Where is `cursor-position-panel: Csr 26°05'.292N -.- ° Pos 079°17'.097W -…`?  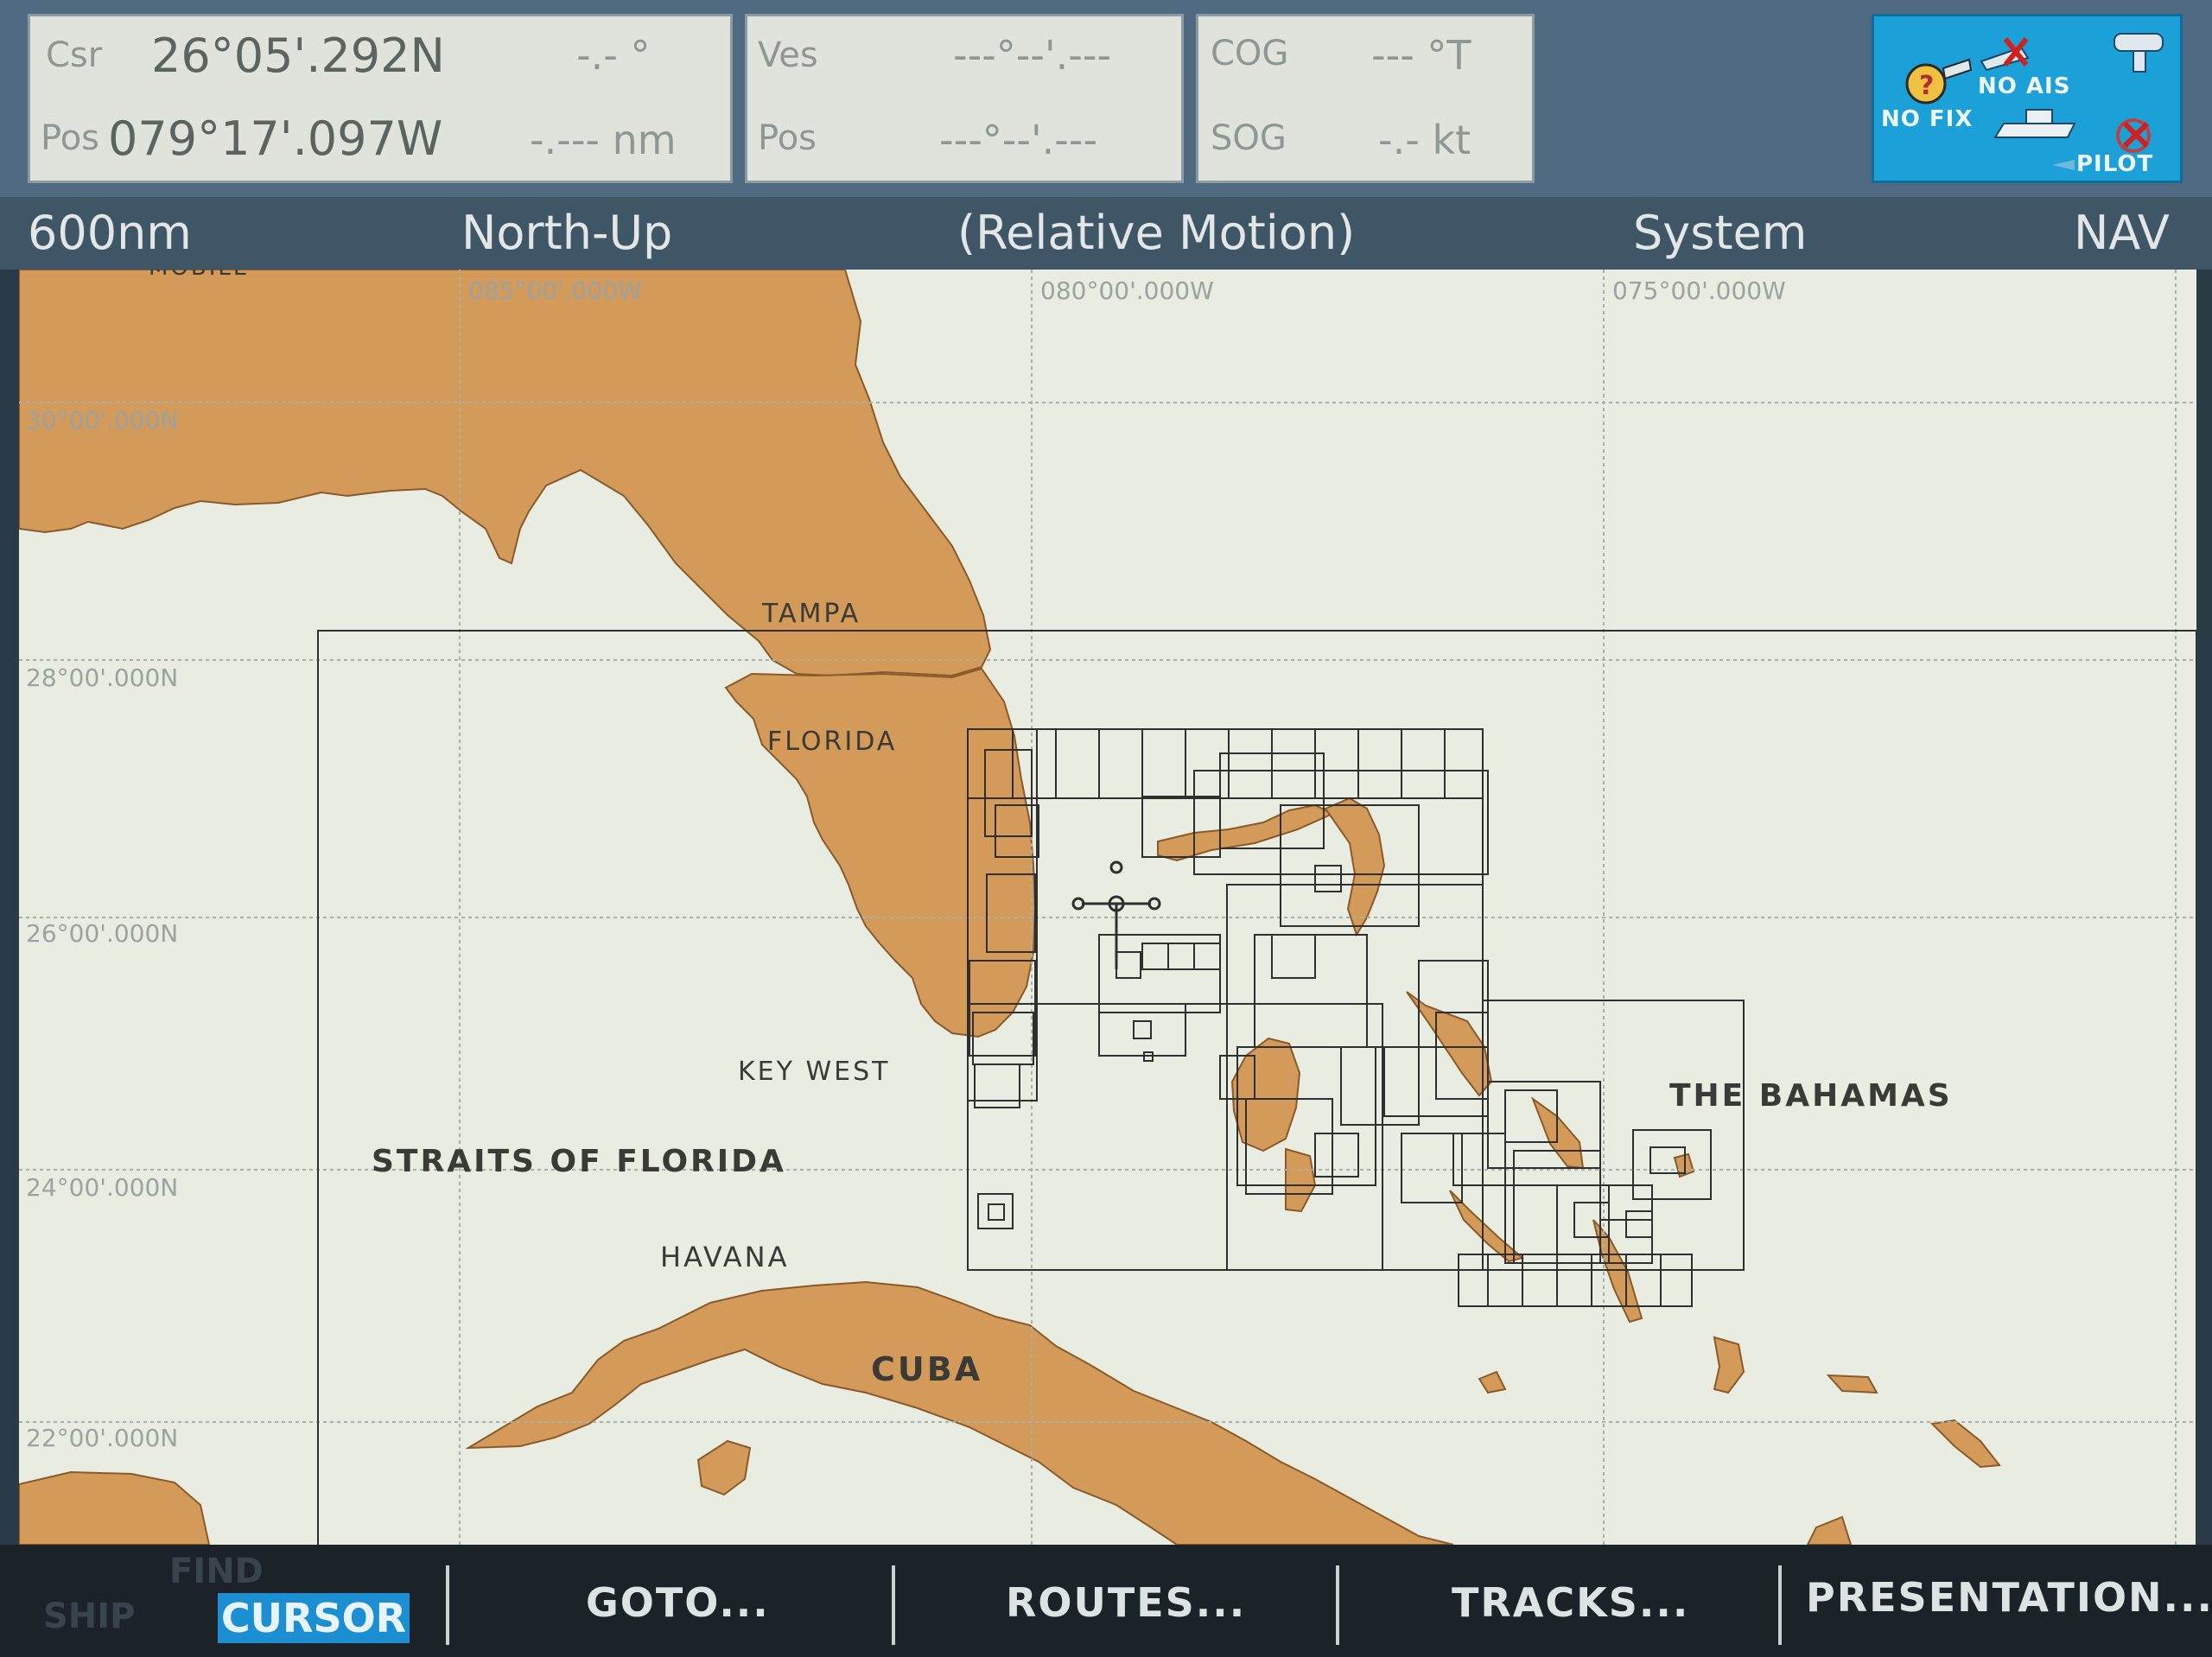 cursor-position-panel: Csr 26°05'.292N -.- ° Pos 079°17'.097W -… is located at coordinates (380, 98).